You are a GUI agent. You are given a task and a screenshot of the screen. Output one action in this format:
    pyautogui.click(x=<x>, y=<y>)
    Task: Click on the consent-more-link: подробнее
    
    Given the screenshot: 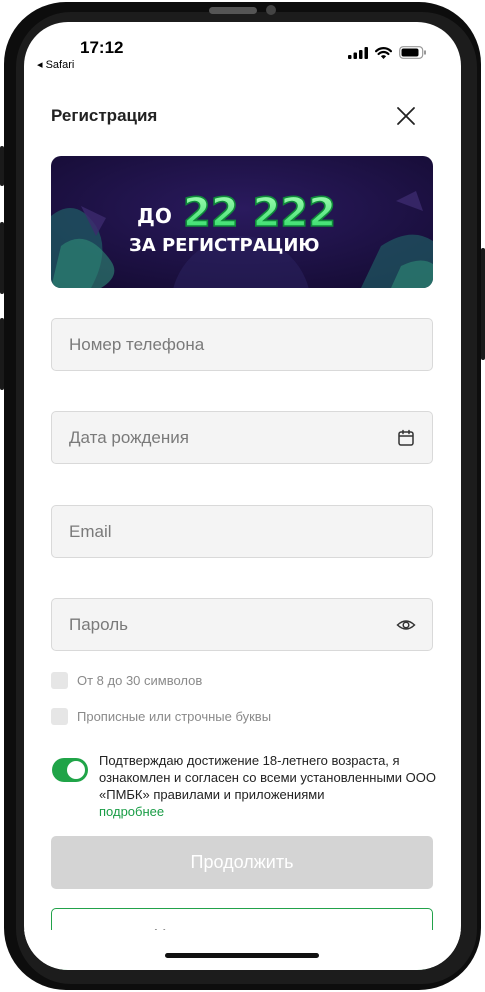 What is the action you would take?
    pyautogui.click(x=269, y=811)
    